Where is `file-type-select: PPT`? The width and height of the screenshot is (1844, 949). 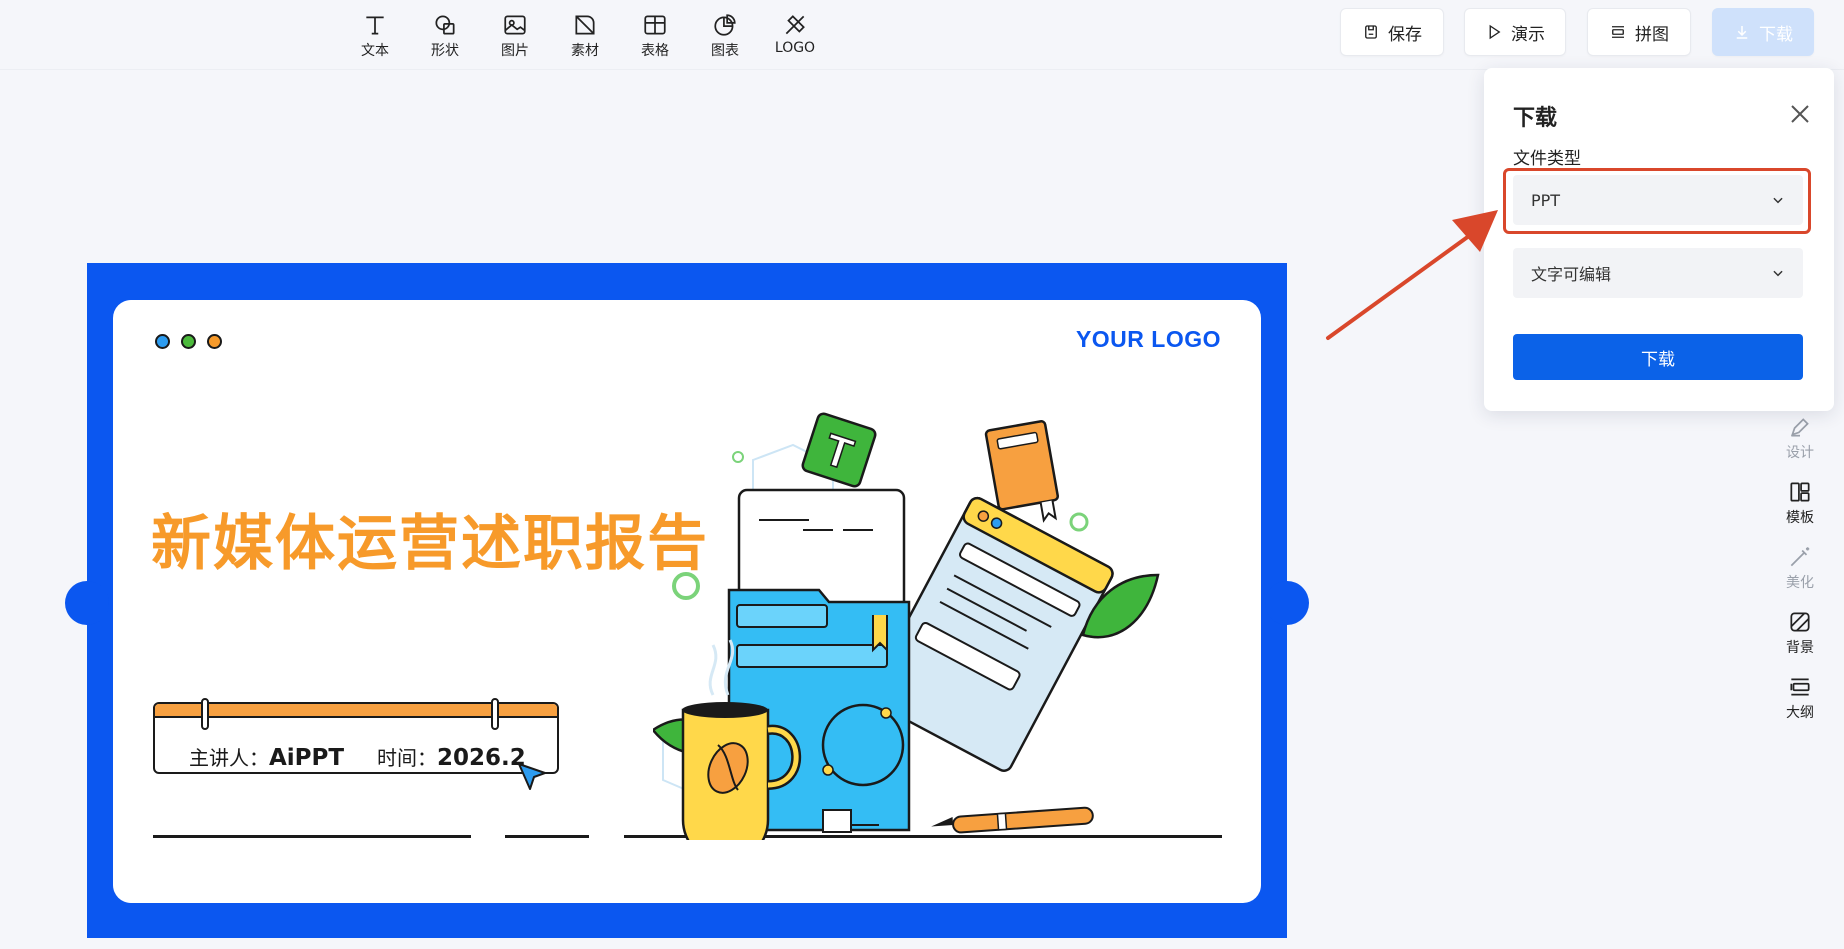 file-type-select: PPT is located at coordinates (1658, 200).